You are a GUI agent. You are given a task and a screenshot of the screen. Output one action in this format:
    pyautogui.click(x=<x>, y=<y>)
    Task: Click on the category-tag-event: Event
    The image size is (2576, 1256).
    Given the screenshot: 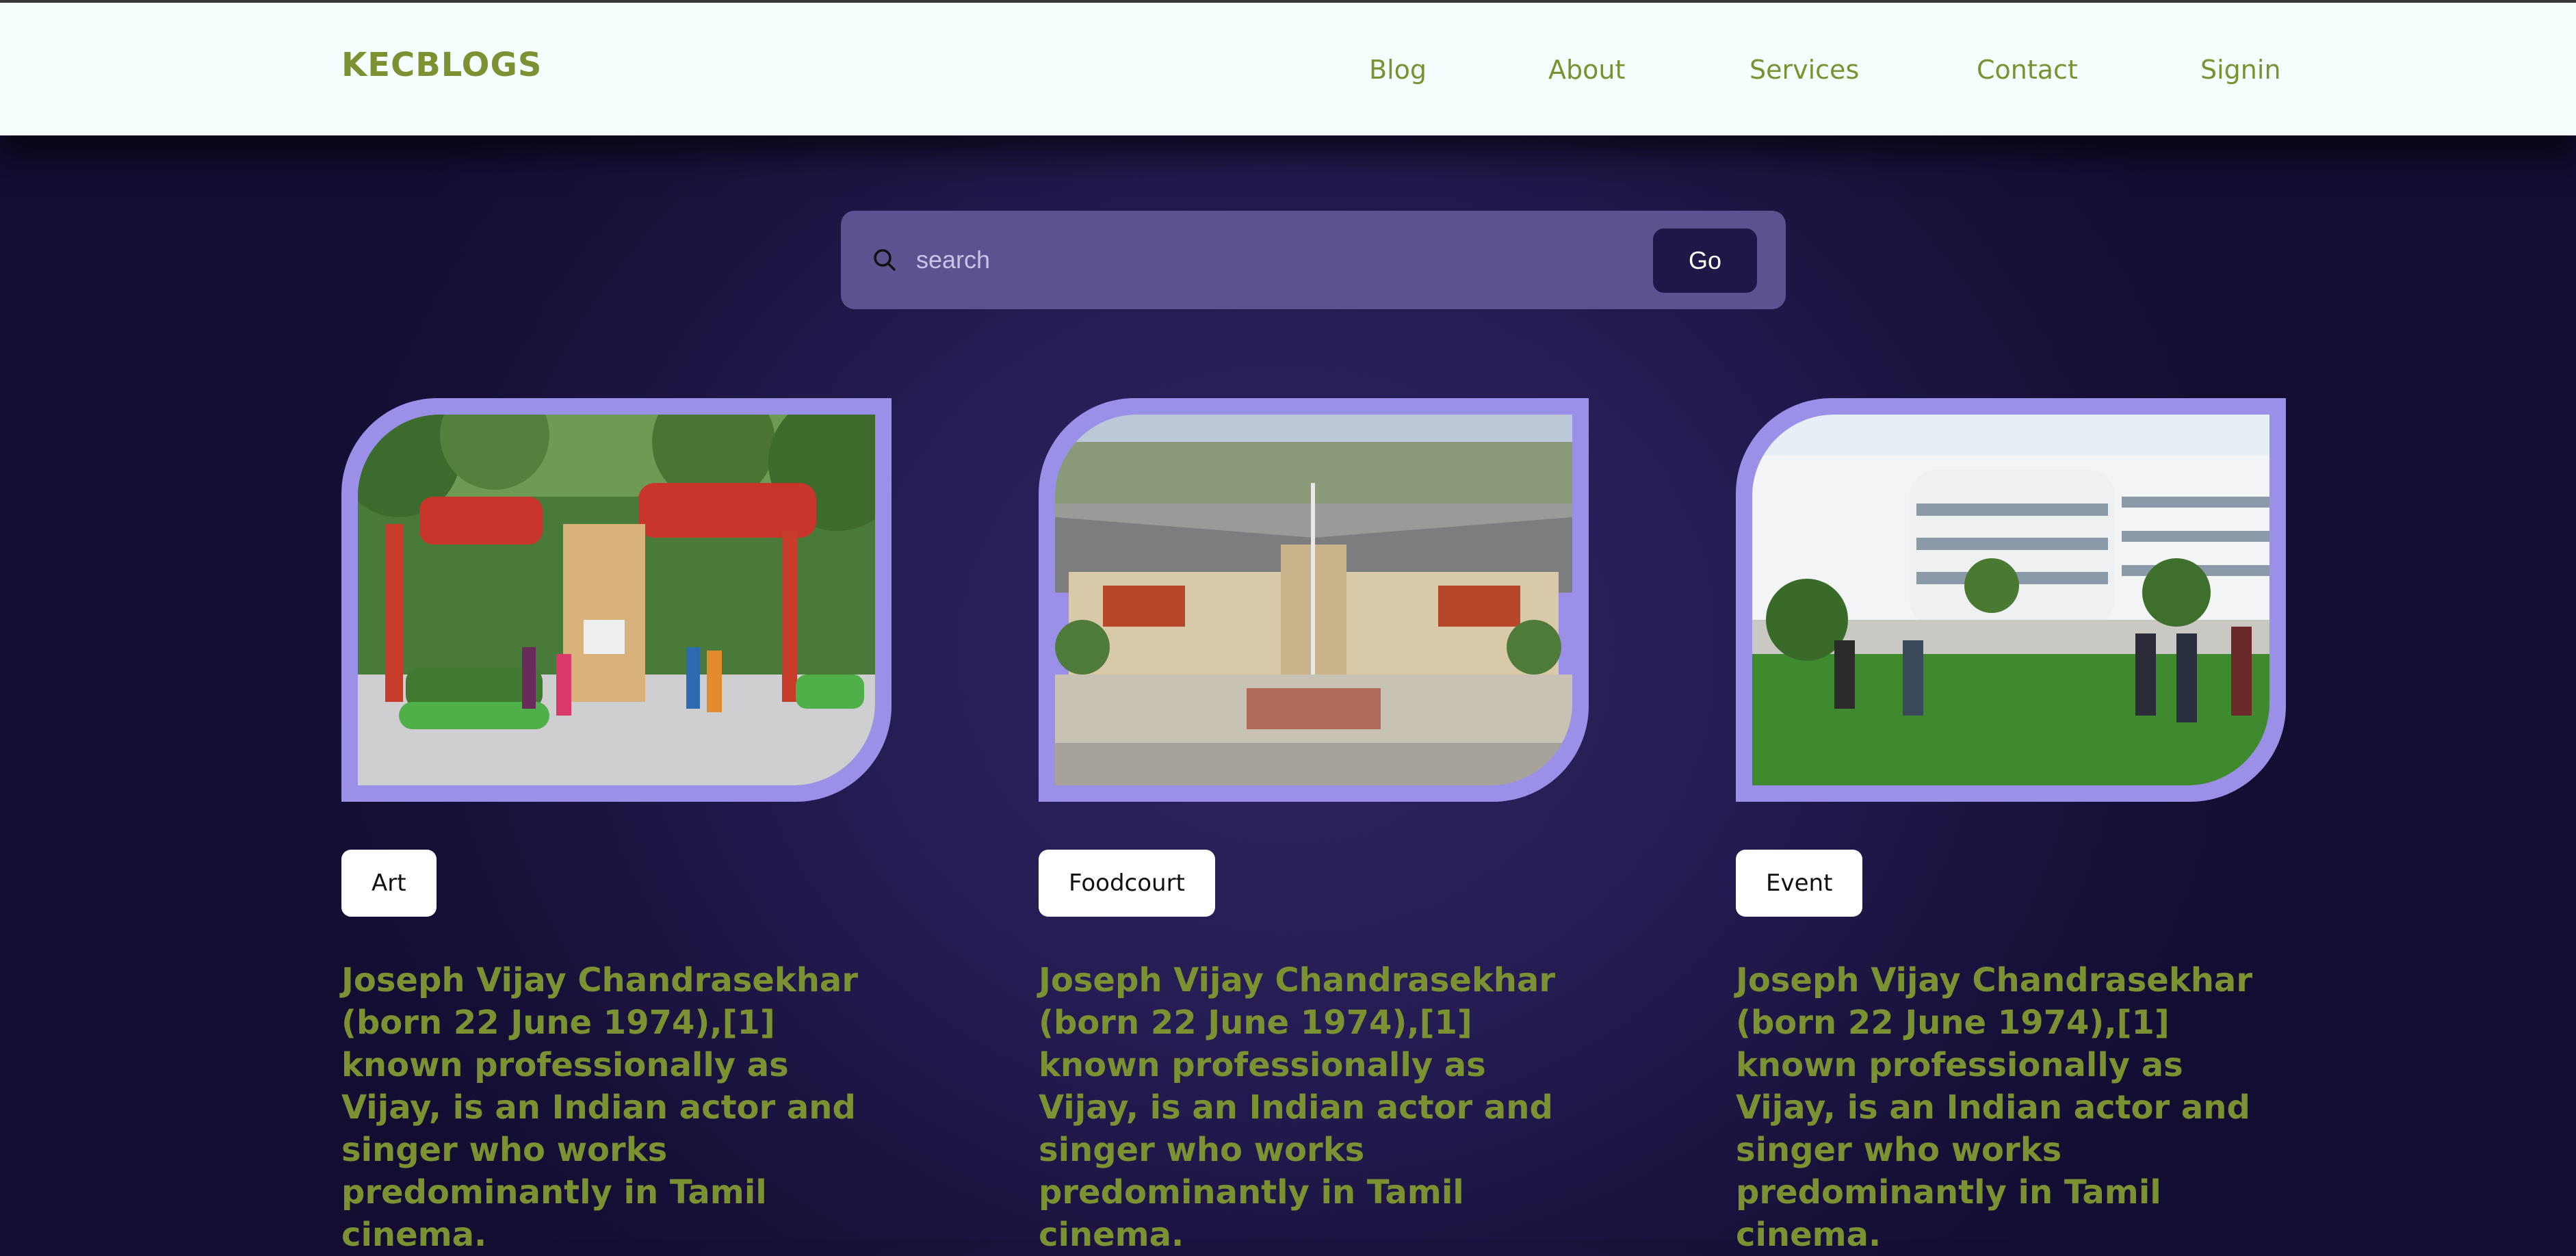 What is the action you would take?
    pyautogui.click(x=1799, y=883)
    